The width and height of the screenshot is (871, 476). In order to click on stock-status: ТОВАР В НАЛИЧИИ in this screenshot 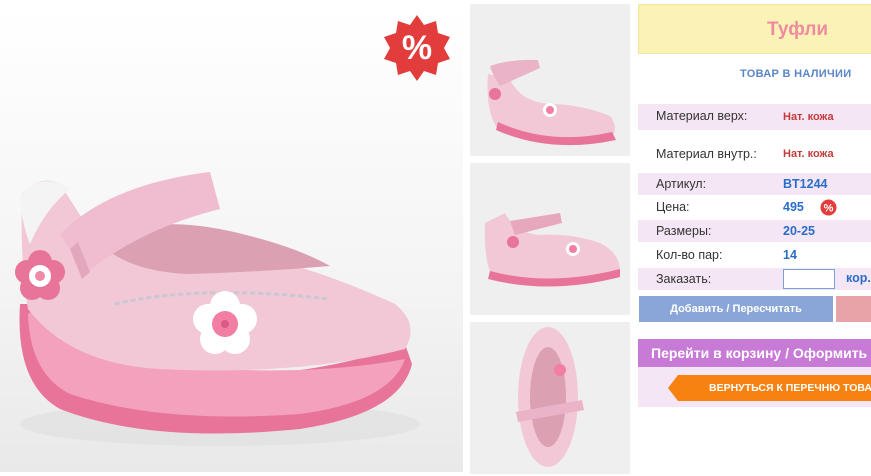, I will do `click(796, 74)`.